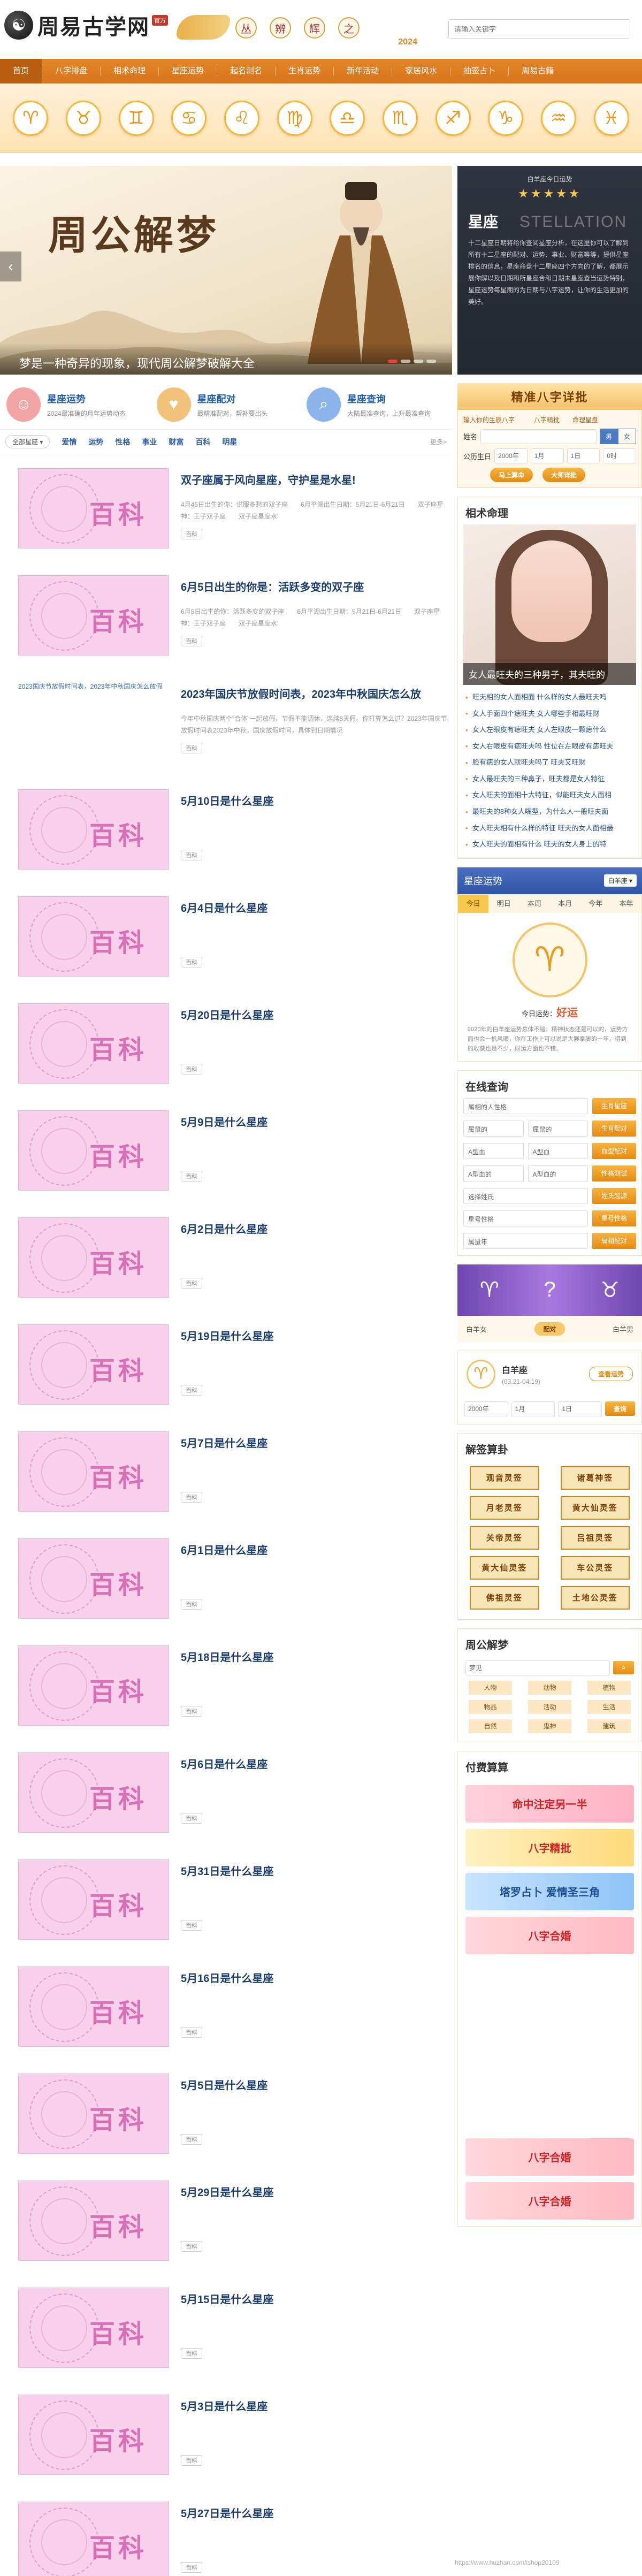 The width and height of the screenshot is (642, 2576). I want to click on fortune-tab-month: 本月, so click(565, 904).